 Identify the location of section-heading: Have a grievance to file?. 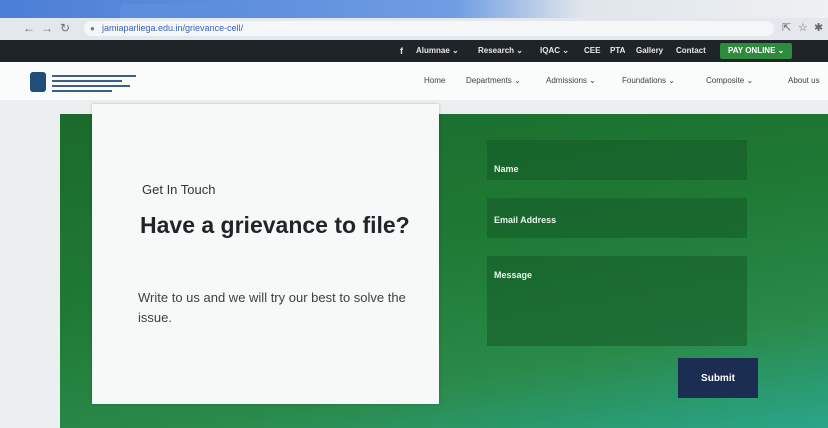
(275, 225).